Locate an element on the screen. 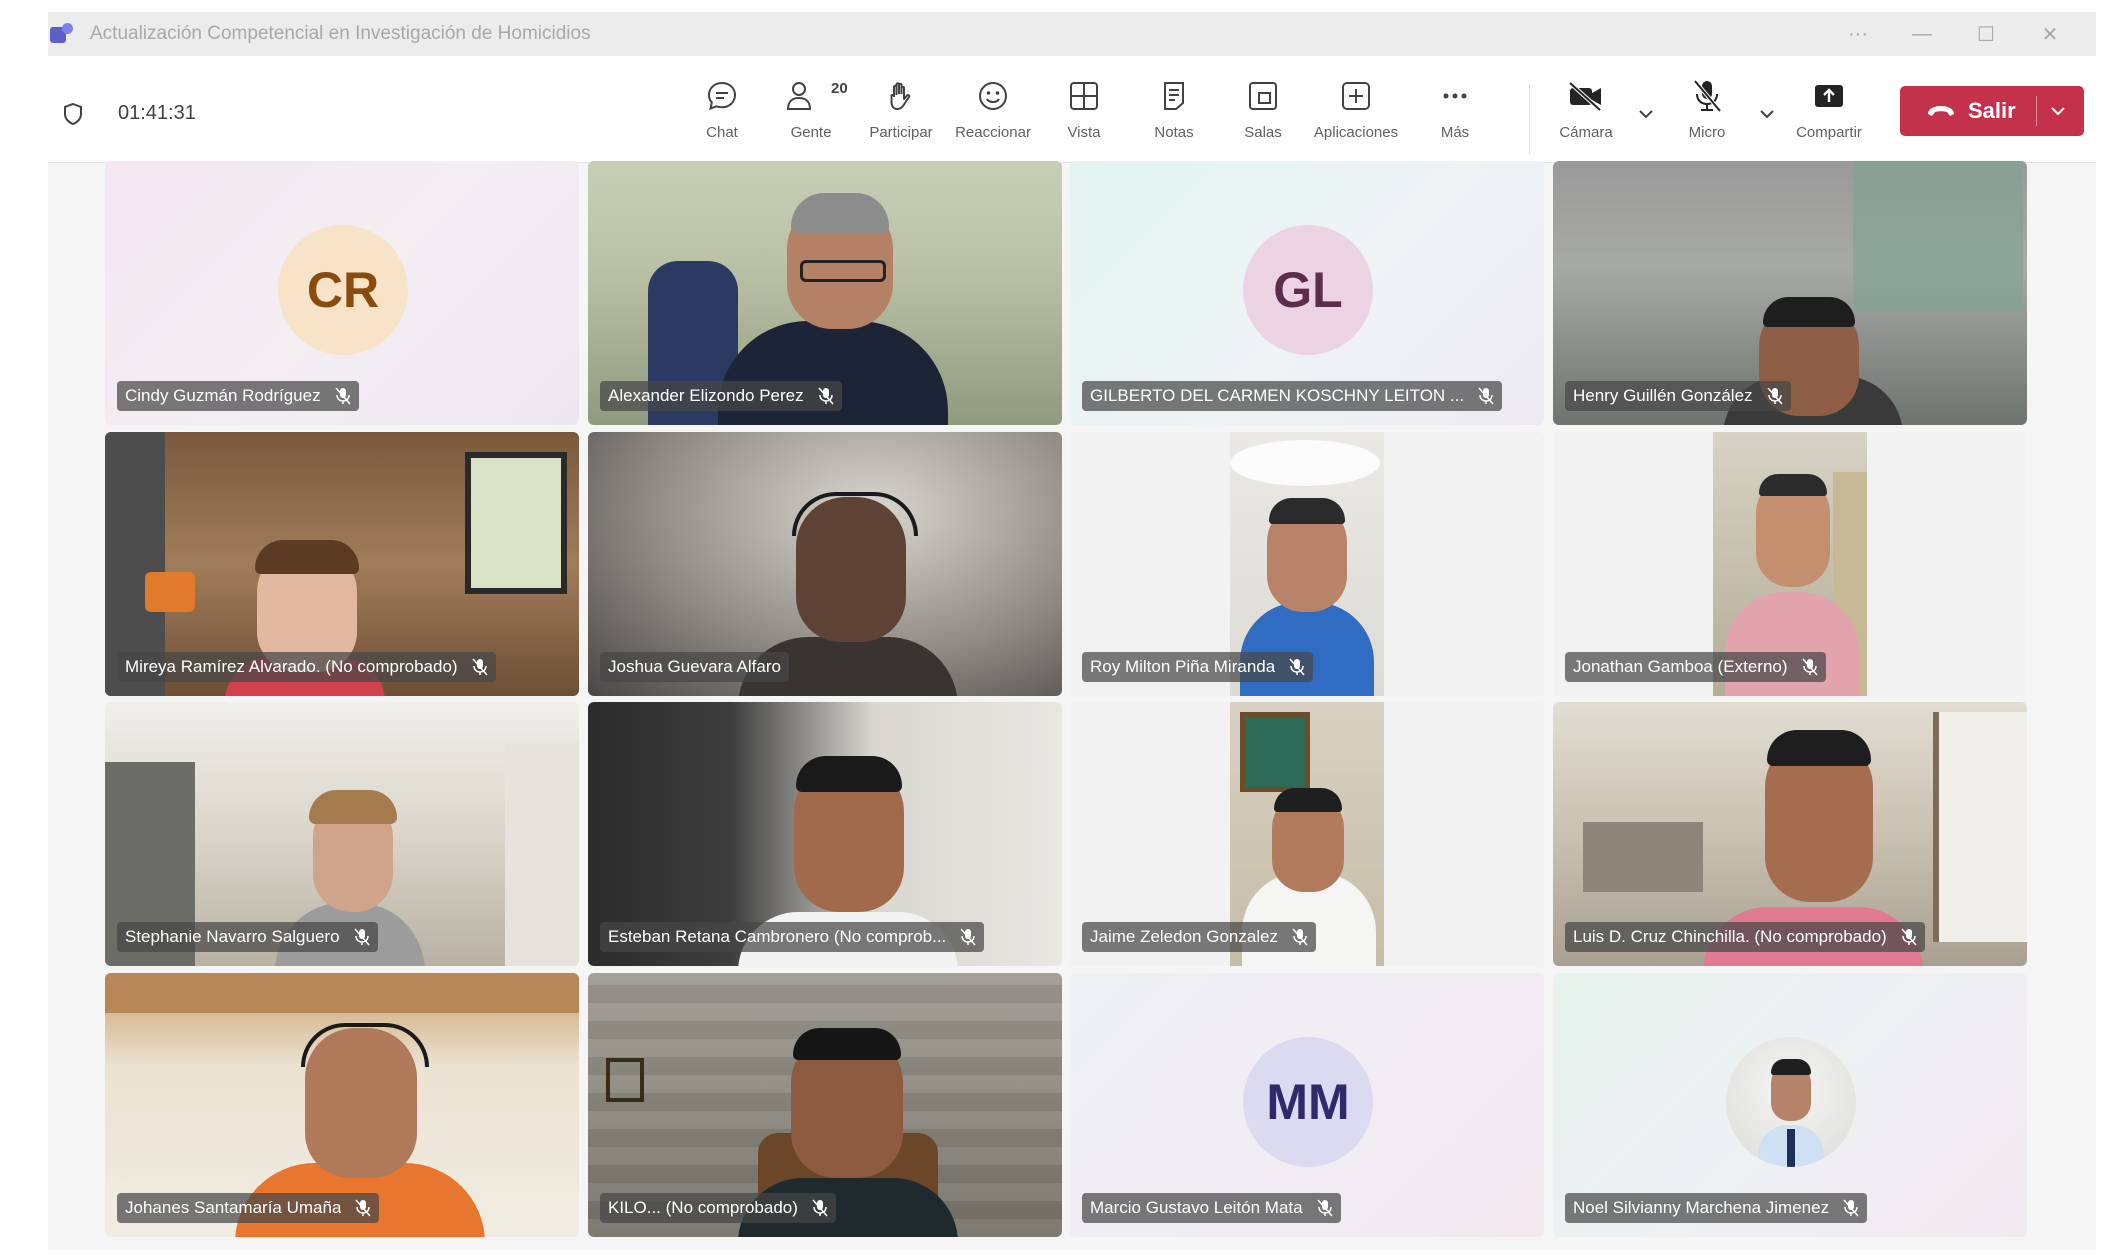 This screenshot has height=1260, width=2104. chat-button: Chat is located at coordinates (722, 116).